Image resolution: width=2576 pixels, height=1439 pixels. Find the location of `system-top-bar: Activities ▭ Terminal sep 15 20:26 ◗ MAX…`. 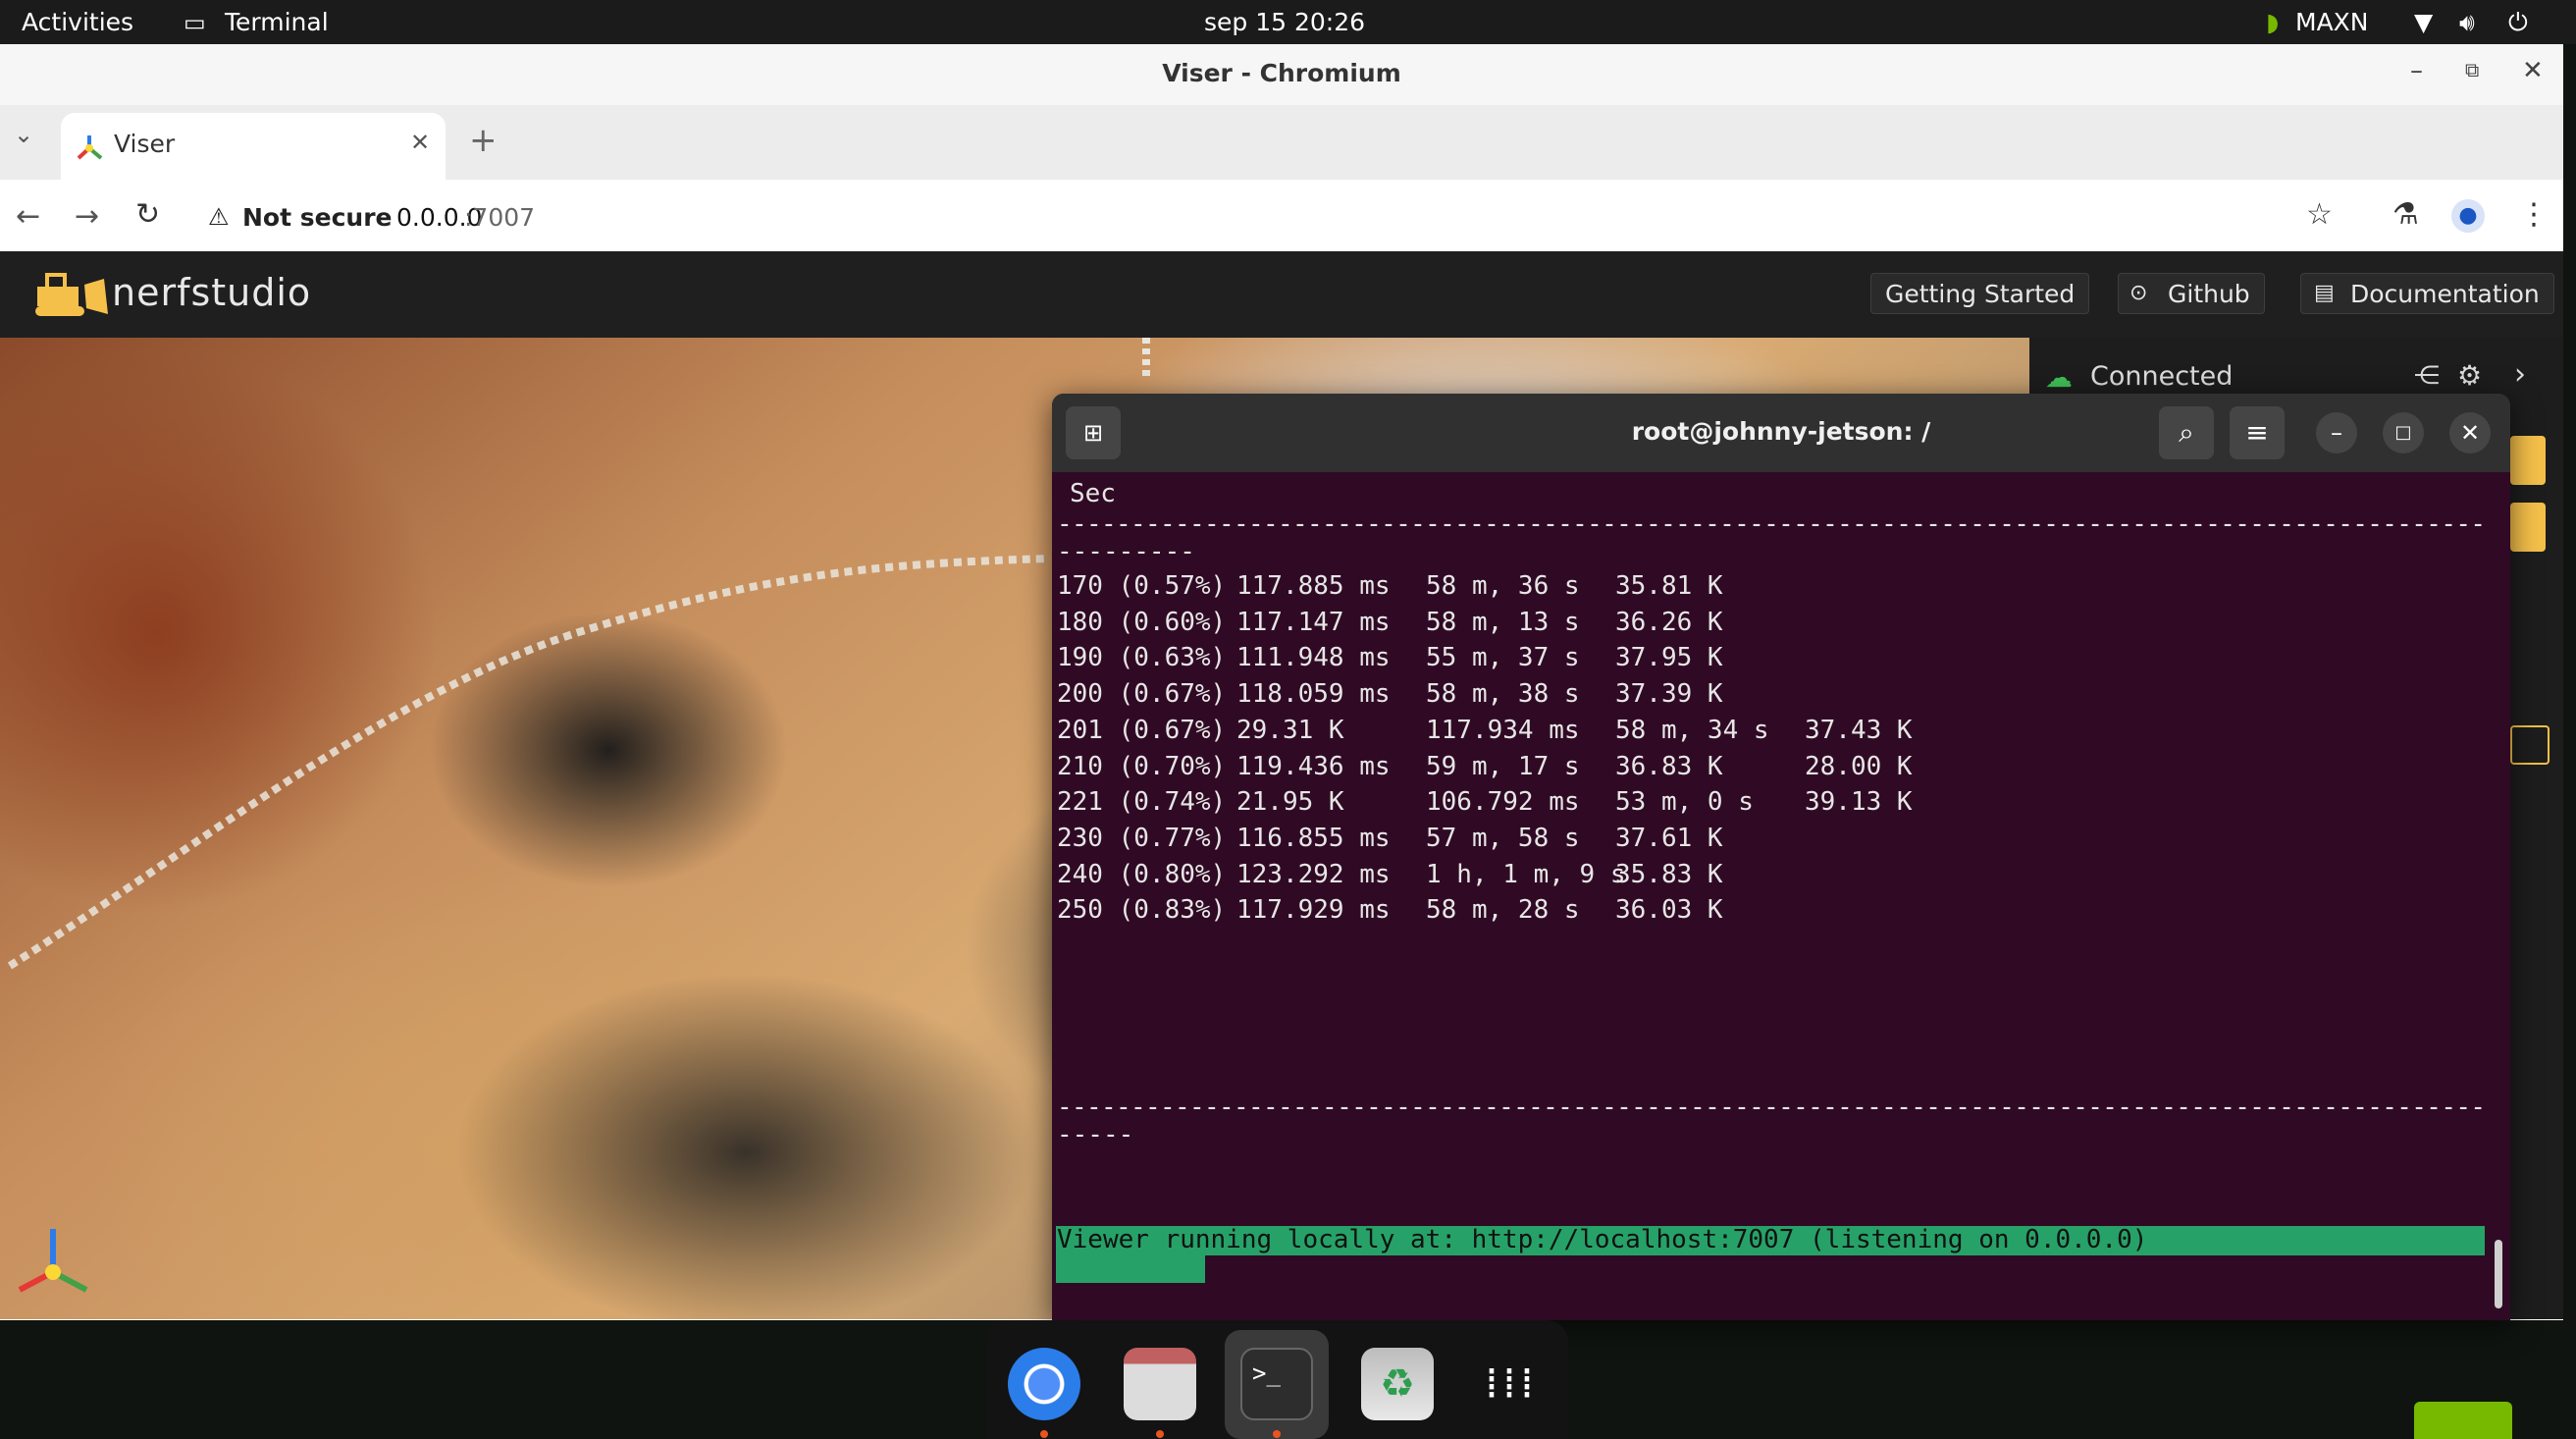

system-top-bar: Activities ▭ Terminal sep 15 20:26 ◗ MAX… is located at coordinates (1288, 22).